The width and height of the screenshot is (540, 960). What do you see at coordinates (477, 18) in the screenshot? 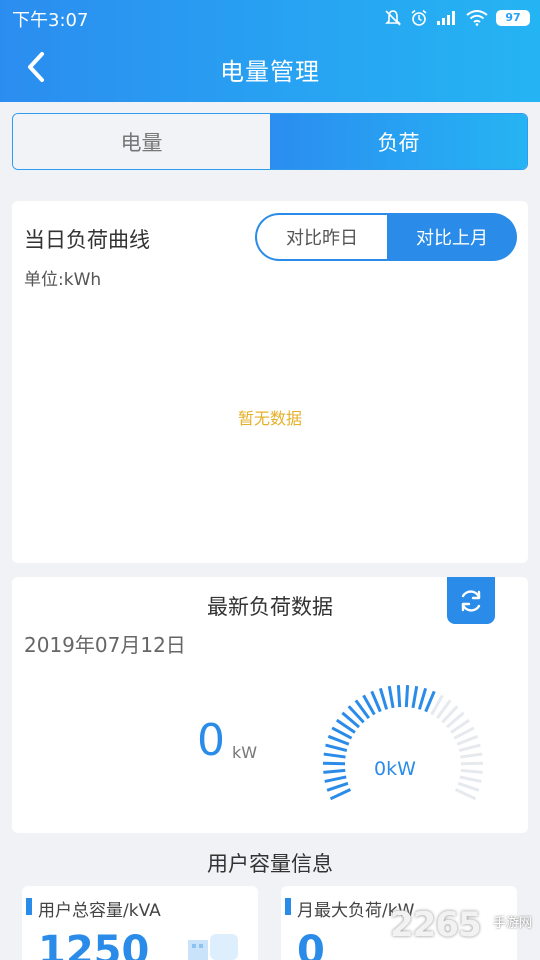
I see `wifi-icon` at bounding box center [477, 18].